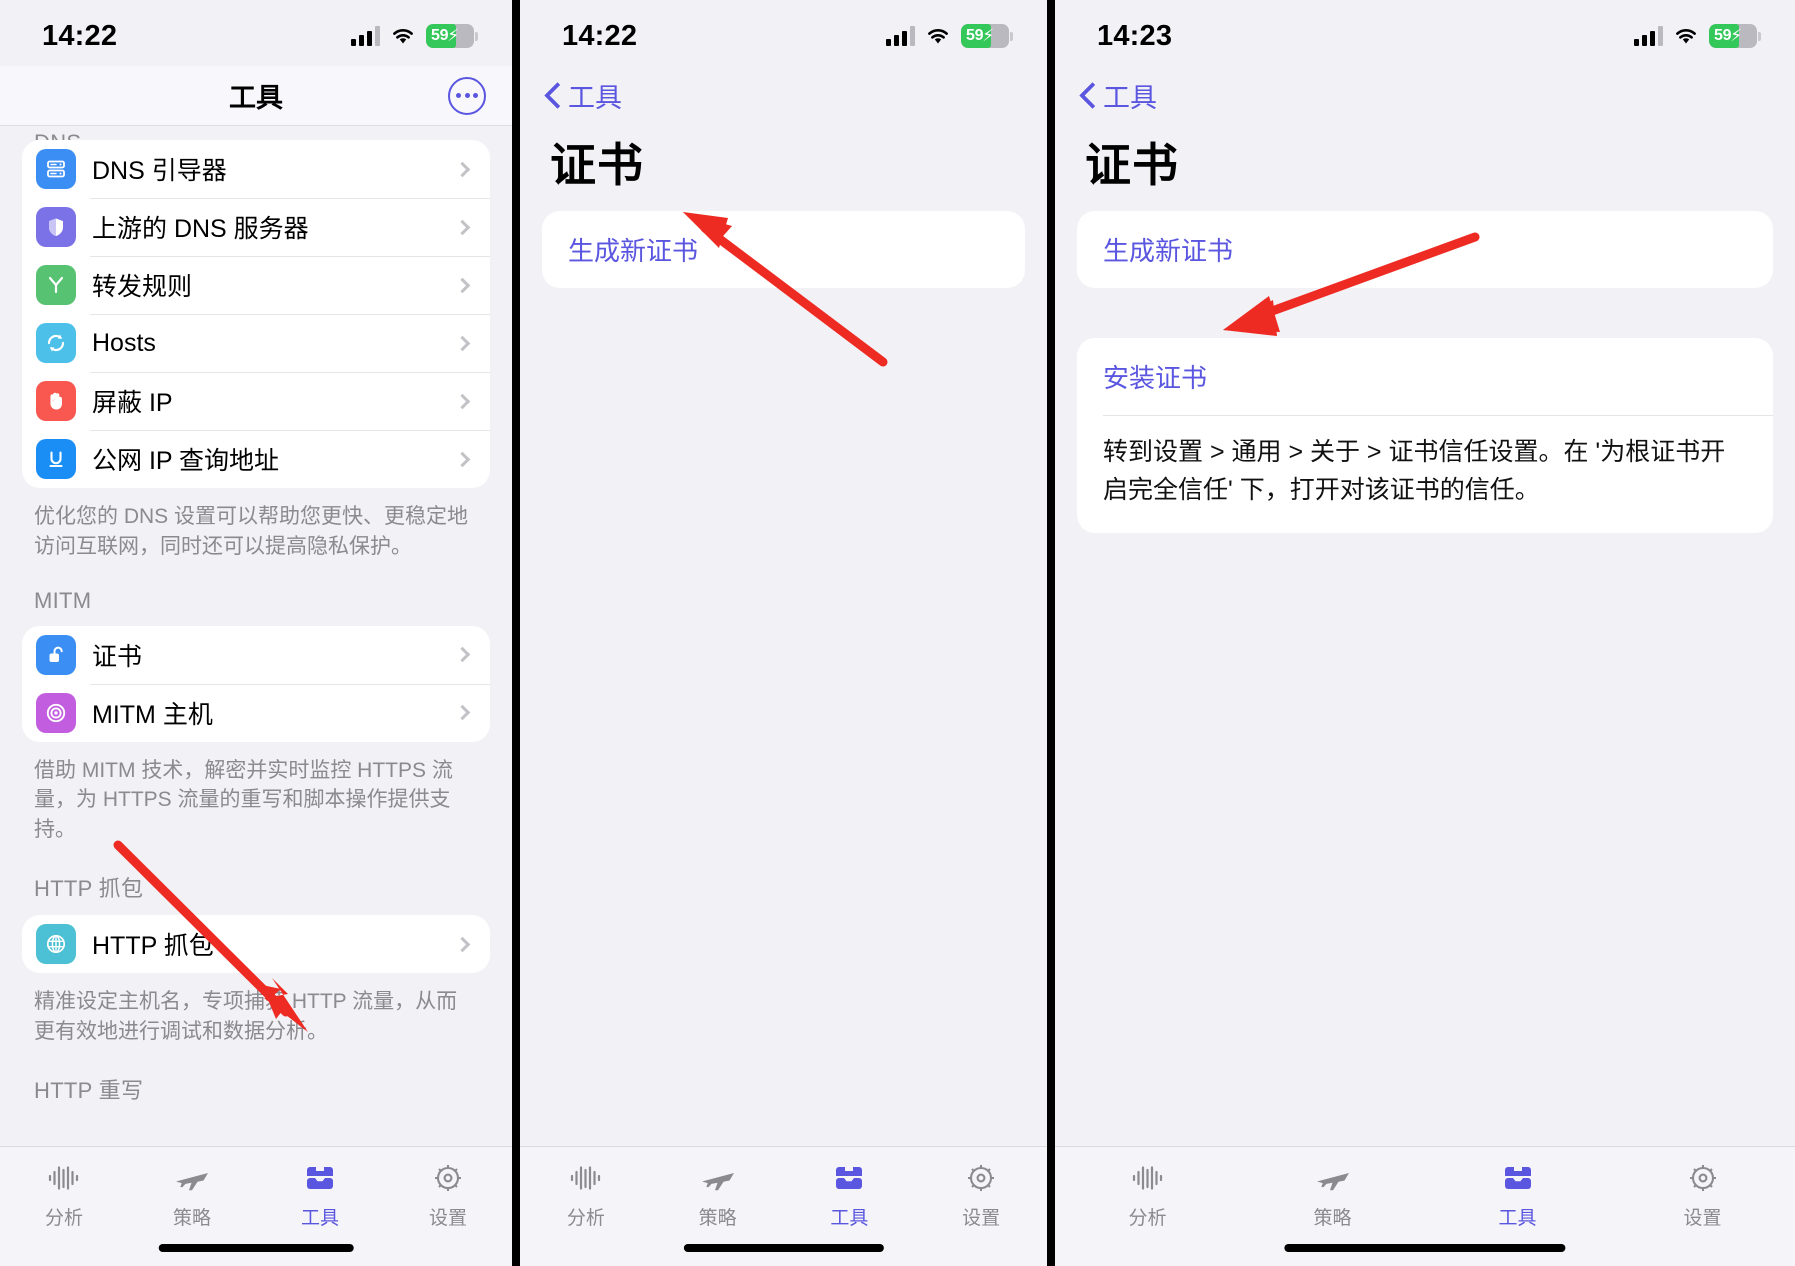 This screenshot has width=1795, height=1266. What do you see at coordinates (56, 712) in the screenshot?
I see `target-icon` at bounding box center [56, 712].